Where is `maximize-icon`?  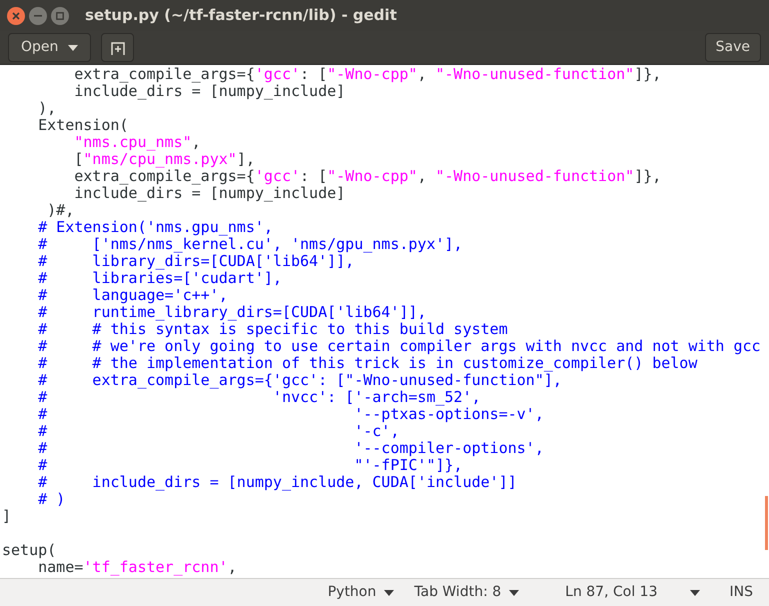
maximize-icon is located at coordinates (60, 16).